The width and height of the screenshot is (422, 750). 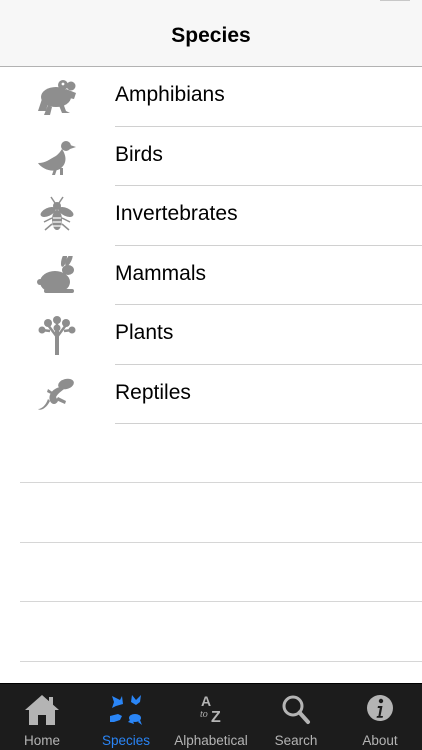 I want to click on tab-label: Species, so click(x=126, y=740).